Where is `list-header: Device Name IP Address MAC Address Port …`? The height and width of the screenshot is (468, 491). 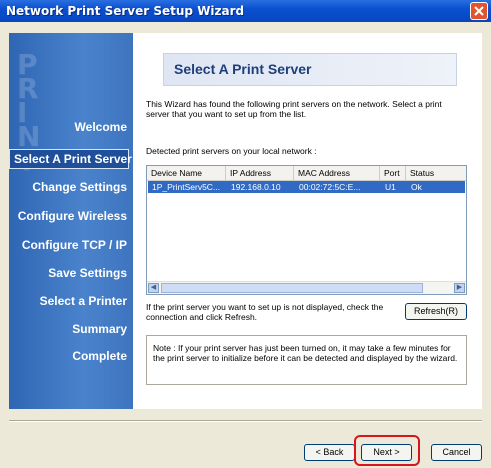 list-header: Device Name IP Address MAC Address Port … is located at coordinates (306, 173).